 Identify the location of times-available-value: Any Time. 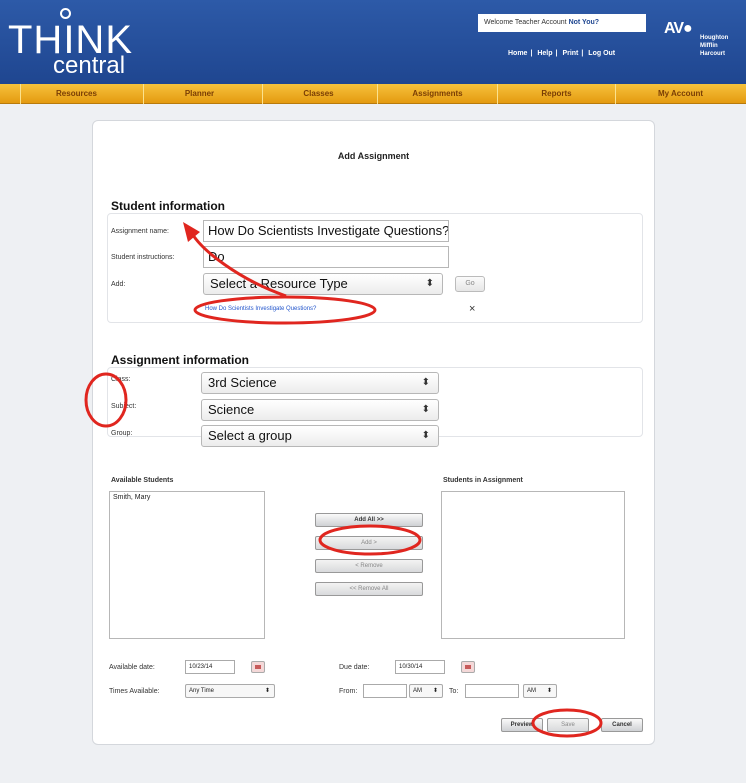
(202, 691).